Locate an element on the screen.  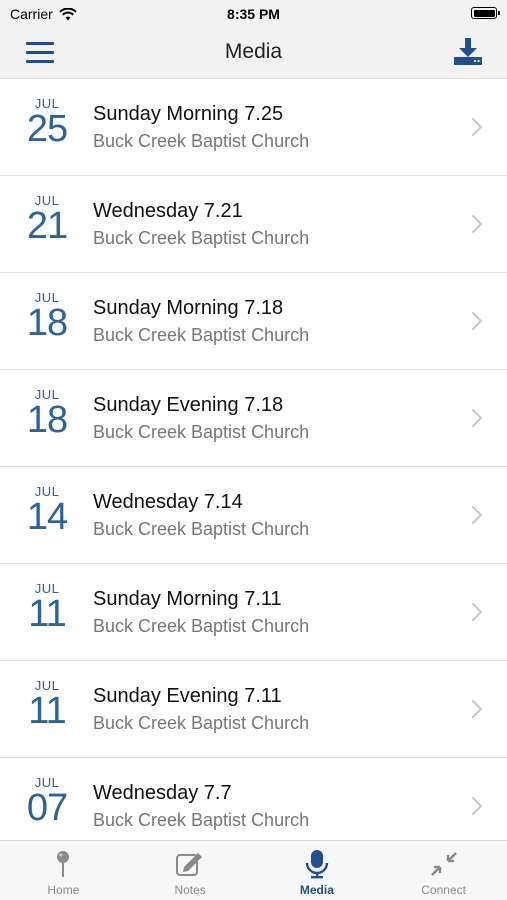
tab-notes: Notes is located at coordinates (190, 870).